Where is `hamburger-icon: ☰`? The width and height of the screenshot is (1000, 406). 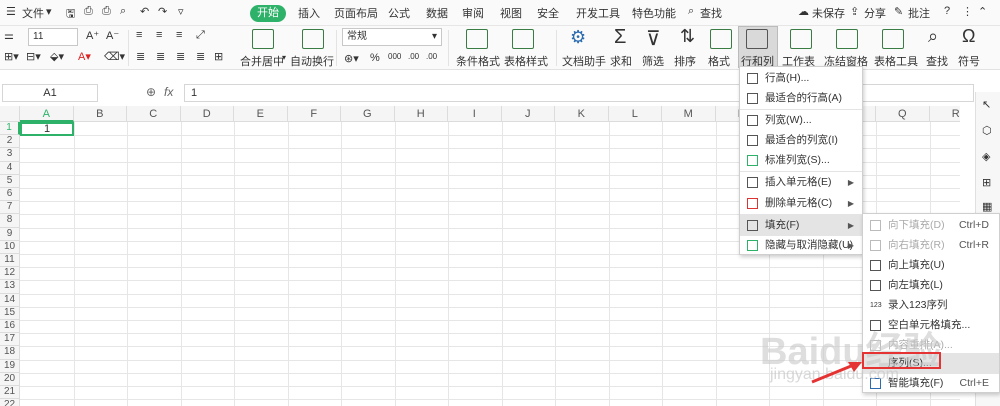
hamburger-icon: ☰ is located at coordinates (11, 11).